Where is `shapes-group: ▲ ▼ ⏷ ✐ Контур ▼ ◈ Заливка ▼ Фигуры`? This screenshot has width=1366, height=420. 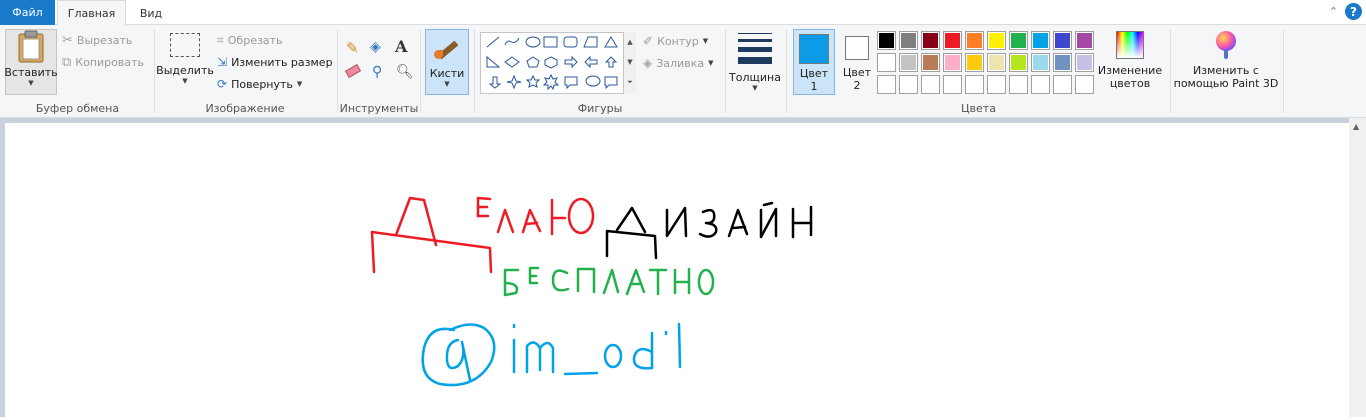
shapes-group: ▲ ▼ ⏷ ✐ Контур ▼ ◈ Заливка ▼ Фигуры is located at coordinates (600, 71).